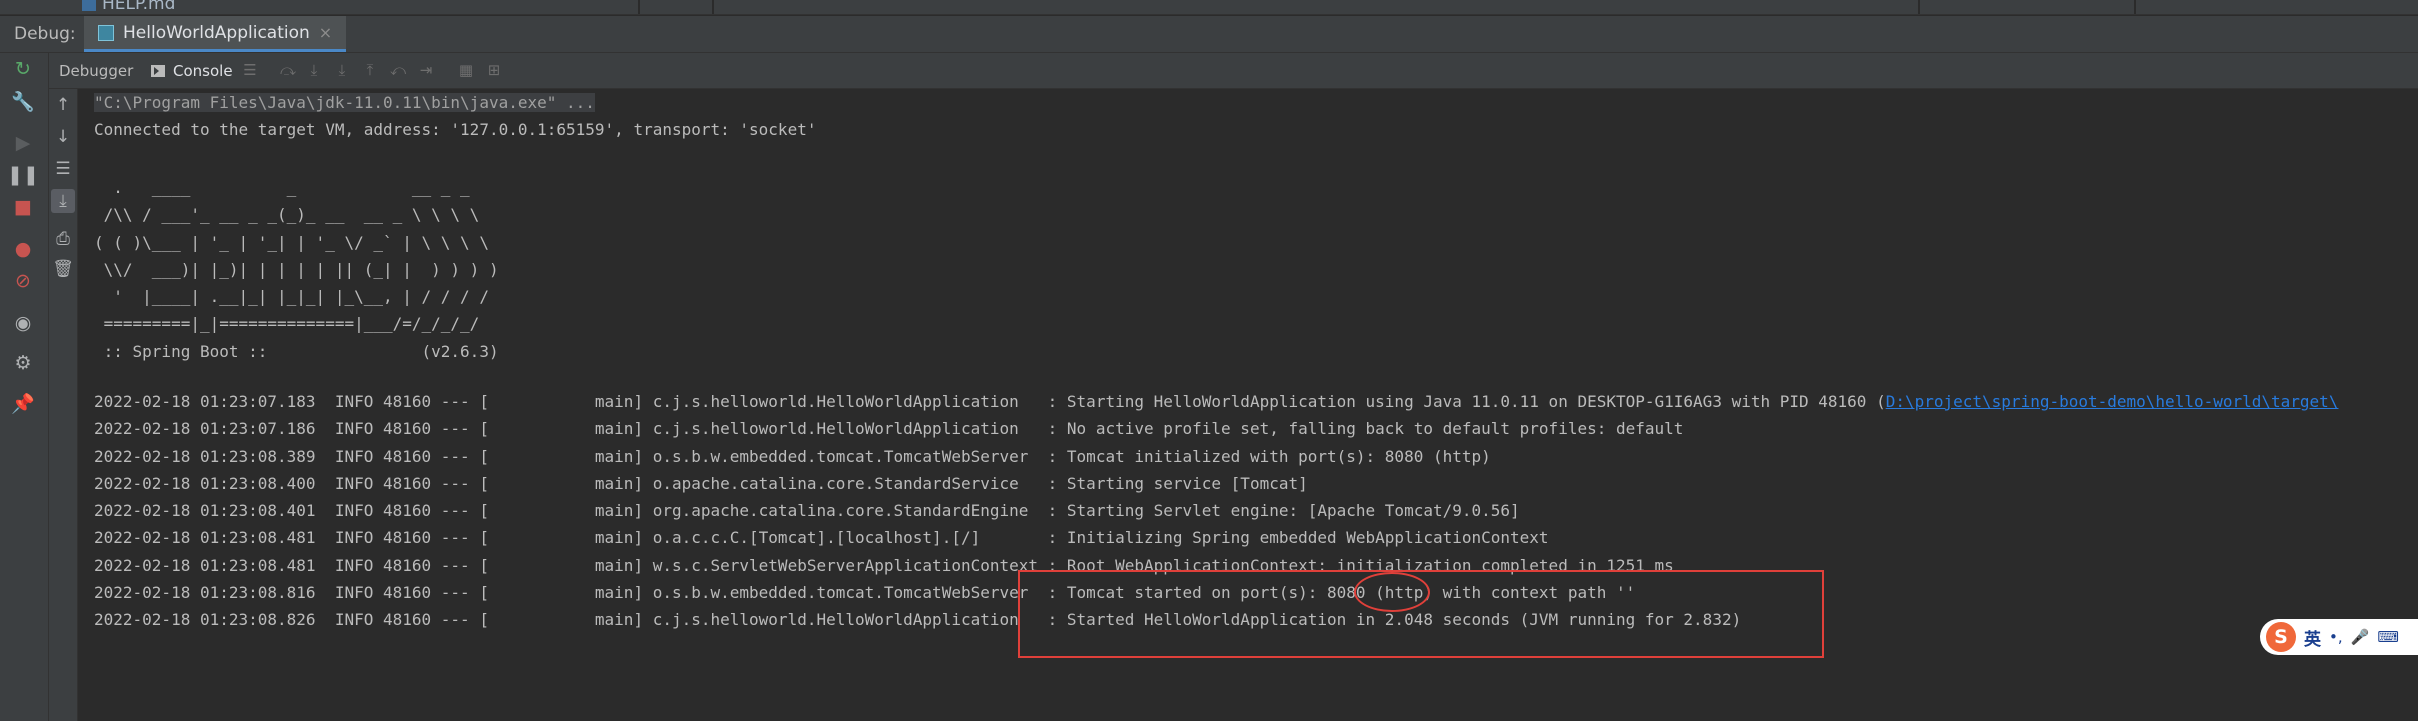  What do you see at coordinates (288, 70) in the screenshot?
I see `show-execution-point-icon: ⤼` at bounding box center [288, 70].